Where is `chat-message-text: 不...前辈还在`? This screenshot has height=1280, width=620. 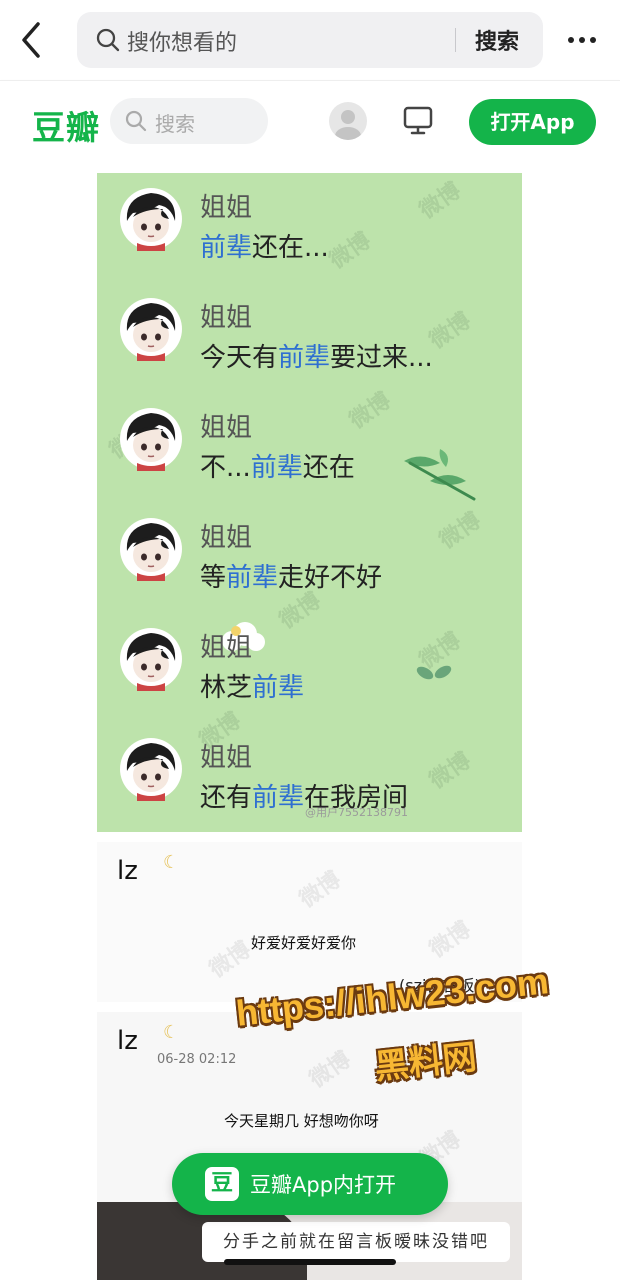 chat-message-text: 不...前辈还在 is located at coordinates (277, 465).